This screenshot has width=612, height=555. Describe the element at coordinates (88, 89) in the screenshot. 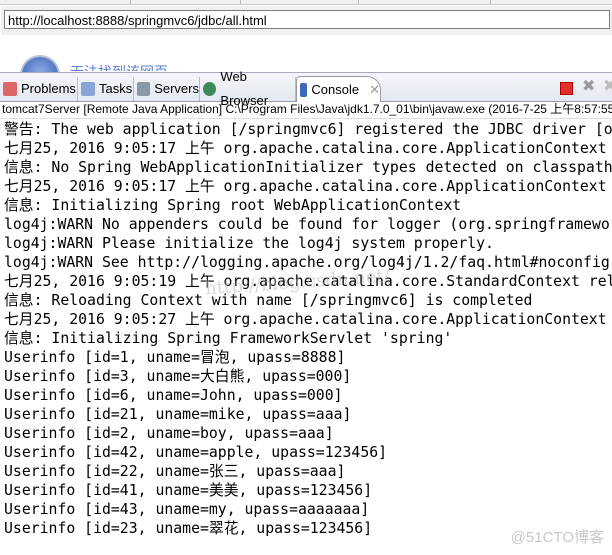

I see `tasks-icon` at that location.